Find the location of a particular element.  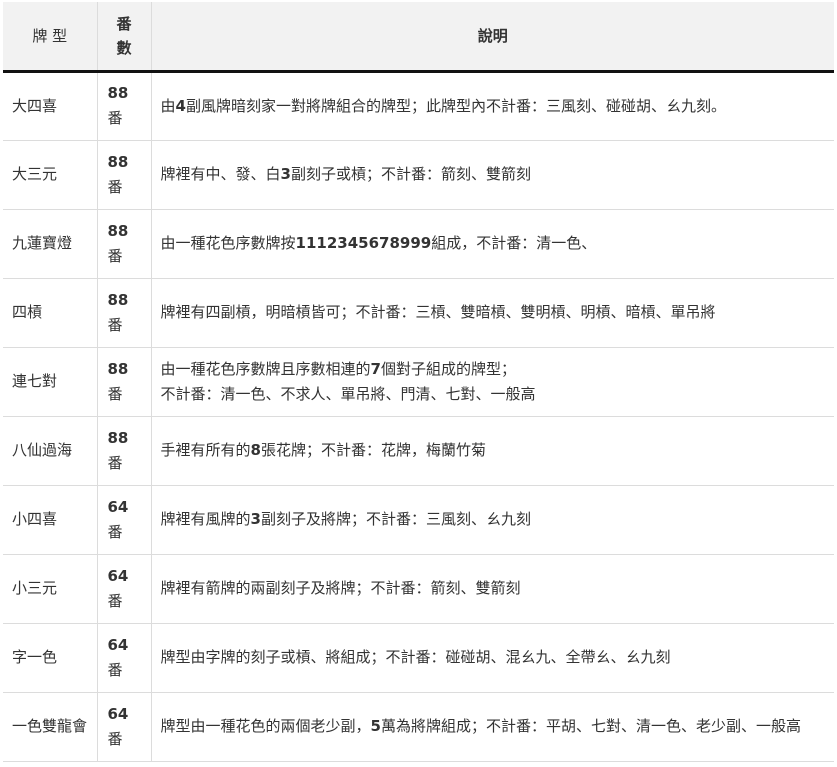

hand-description: 牌型由字牌的刻子或槓、將組成；不計番：碰碰胡、混ㄠ九、全帶ㄠ、ㄠ九刻 is located at coordinates (492, 658).